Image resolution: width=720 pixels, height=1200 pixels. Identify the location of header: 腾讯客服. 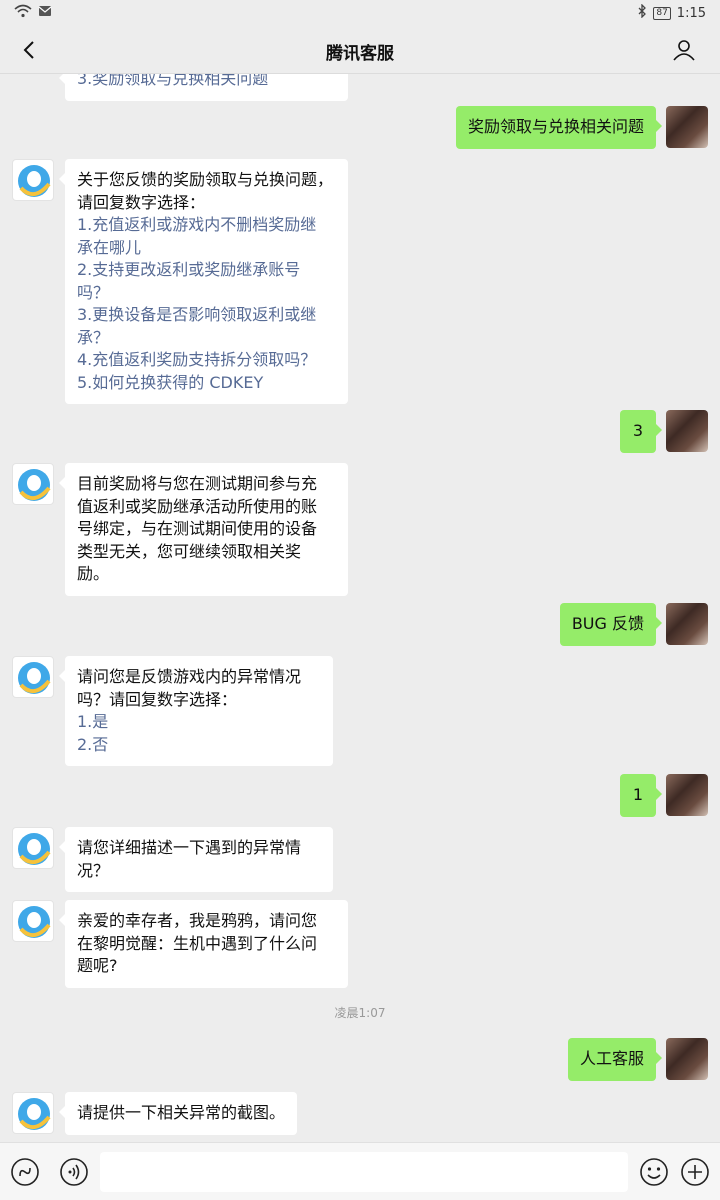
(360, 50).